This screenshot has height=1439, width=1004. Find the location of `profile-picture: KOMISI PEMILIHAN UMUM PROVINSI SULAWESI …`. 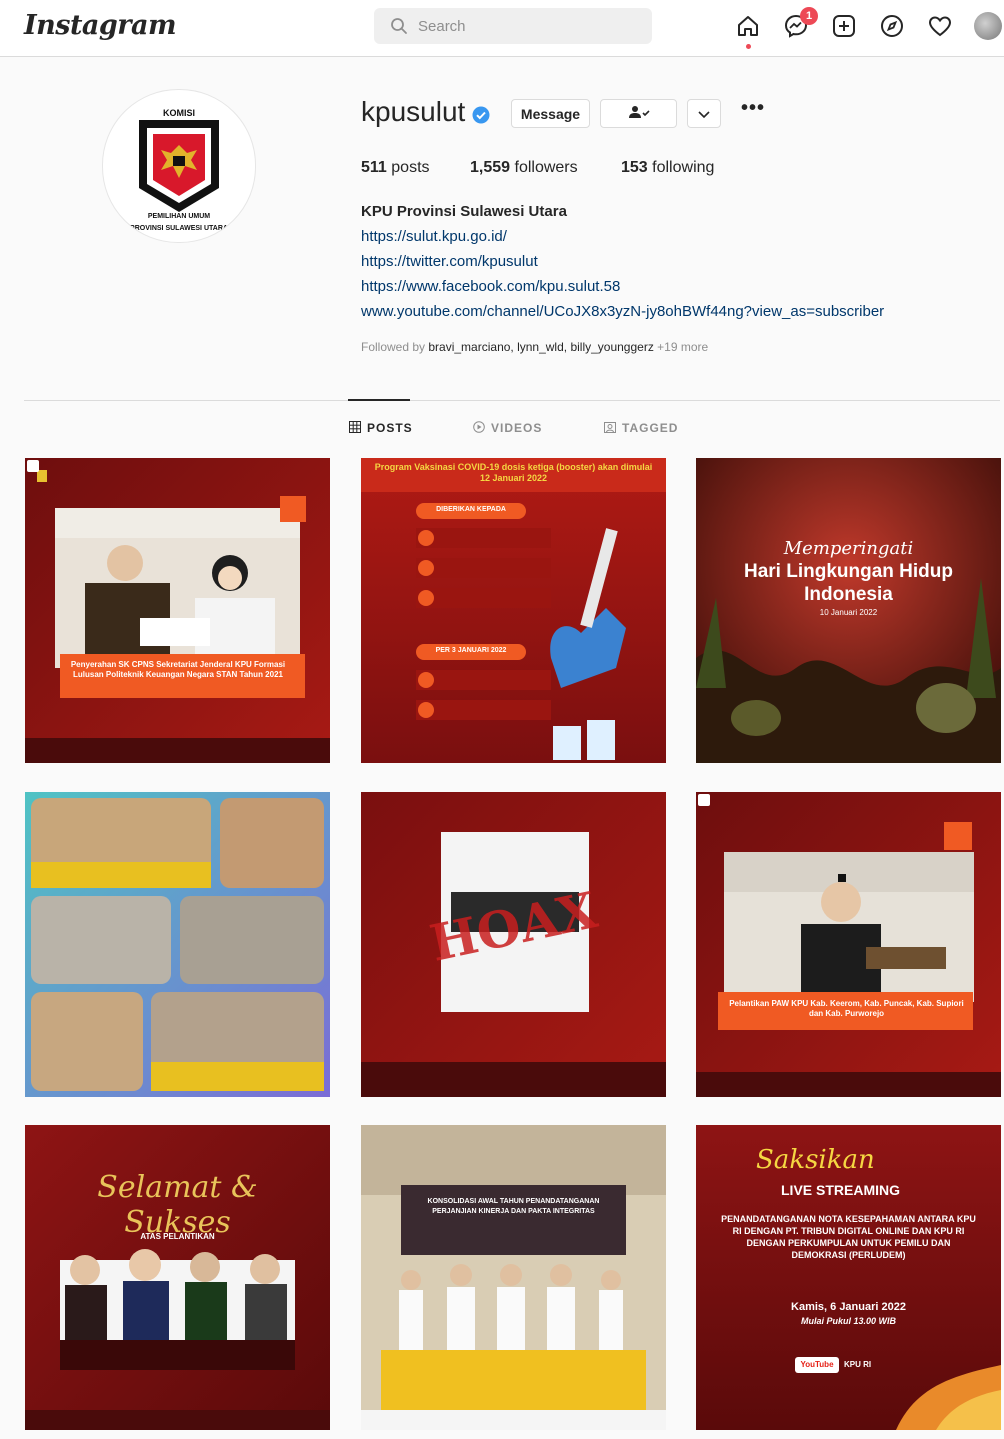

profile-picture: KOMISI PEMILIHAN UMUM PROVINSI SULAWESI … is located at coordinates (179, 166).